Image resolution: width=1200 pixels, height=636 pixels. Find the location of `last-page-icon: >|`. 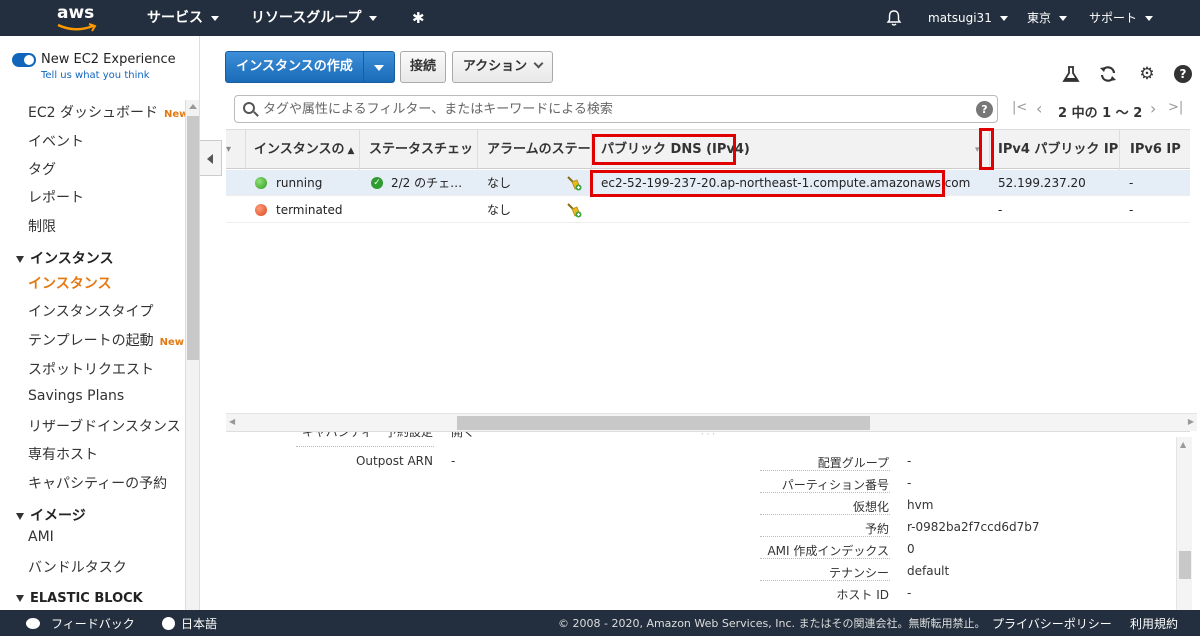

last-page-icon: >| is located at coordinates (1175, 107).